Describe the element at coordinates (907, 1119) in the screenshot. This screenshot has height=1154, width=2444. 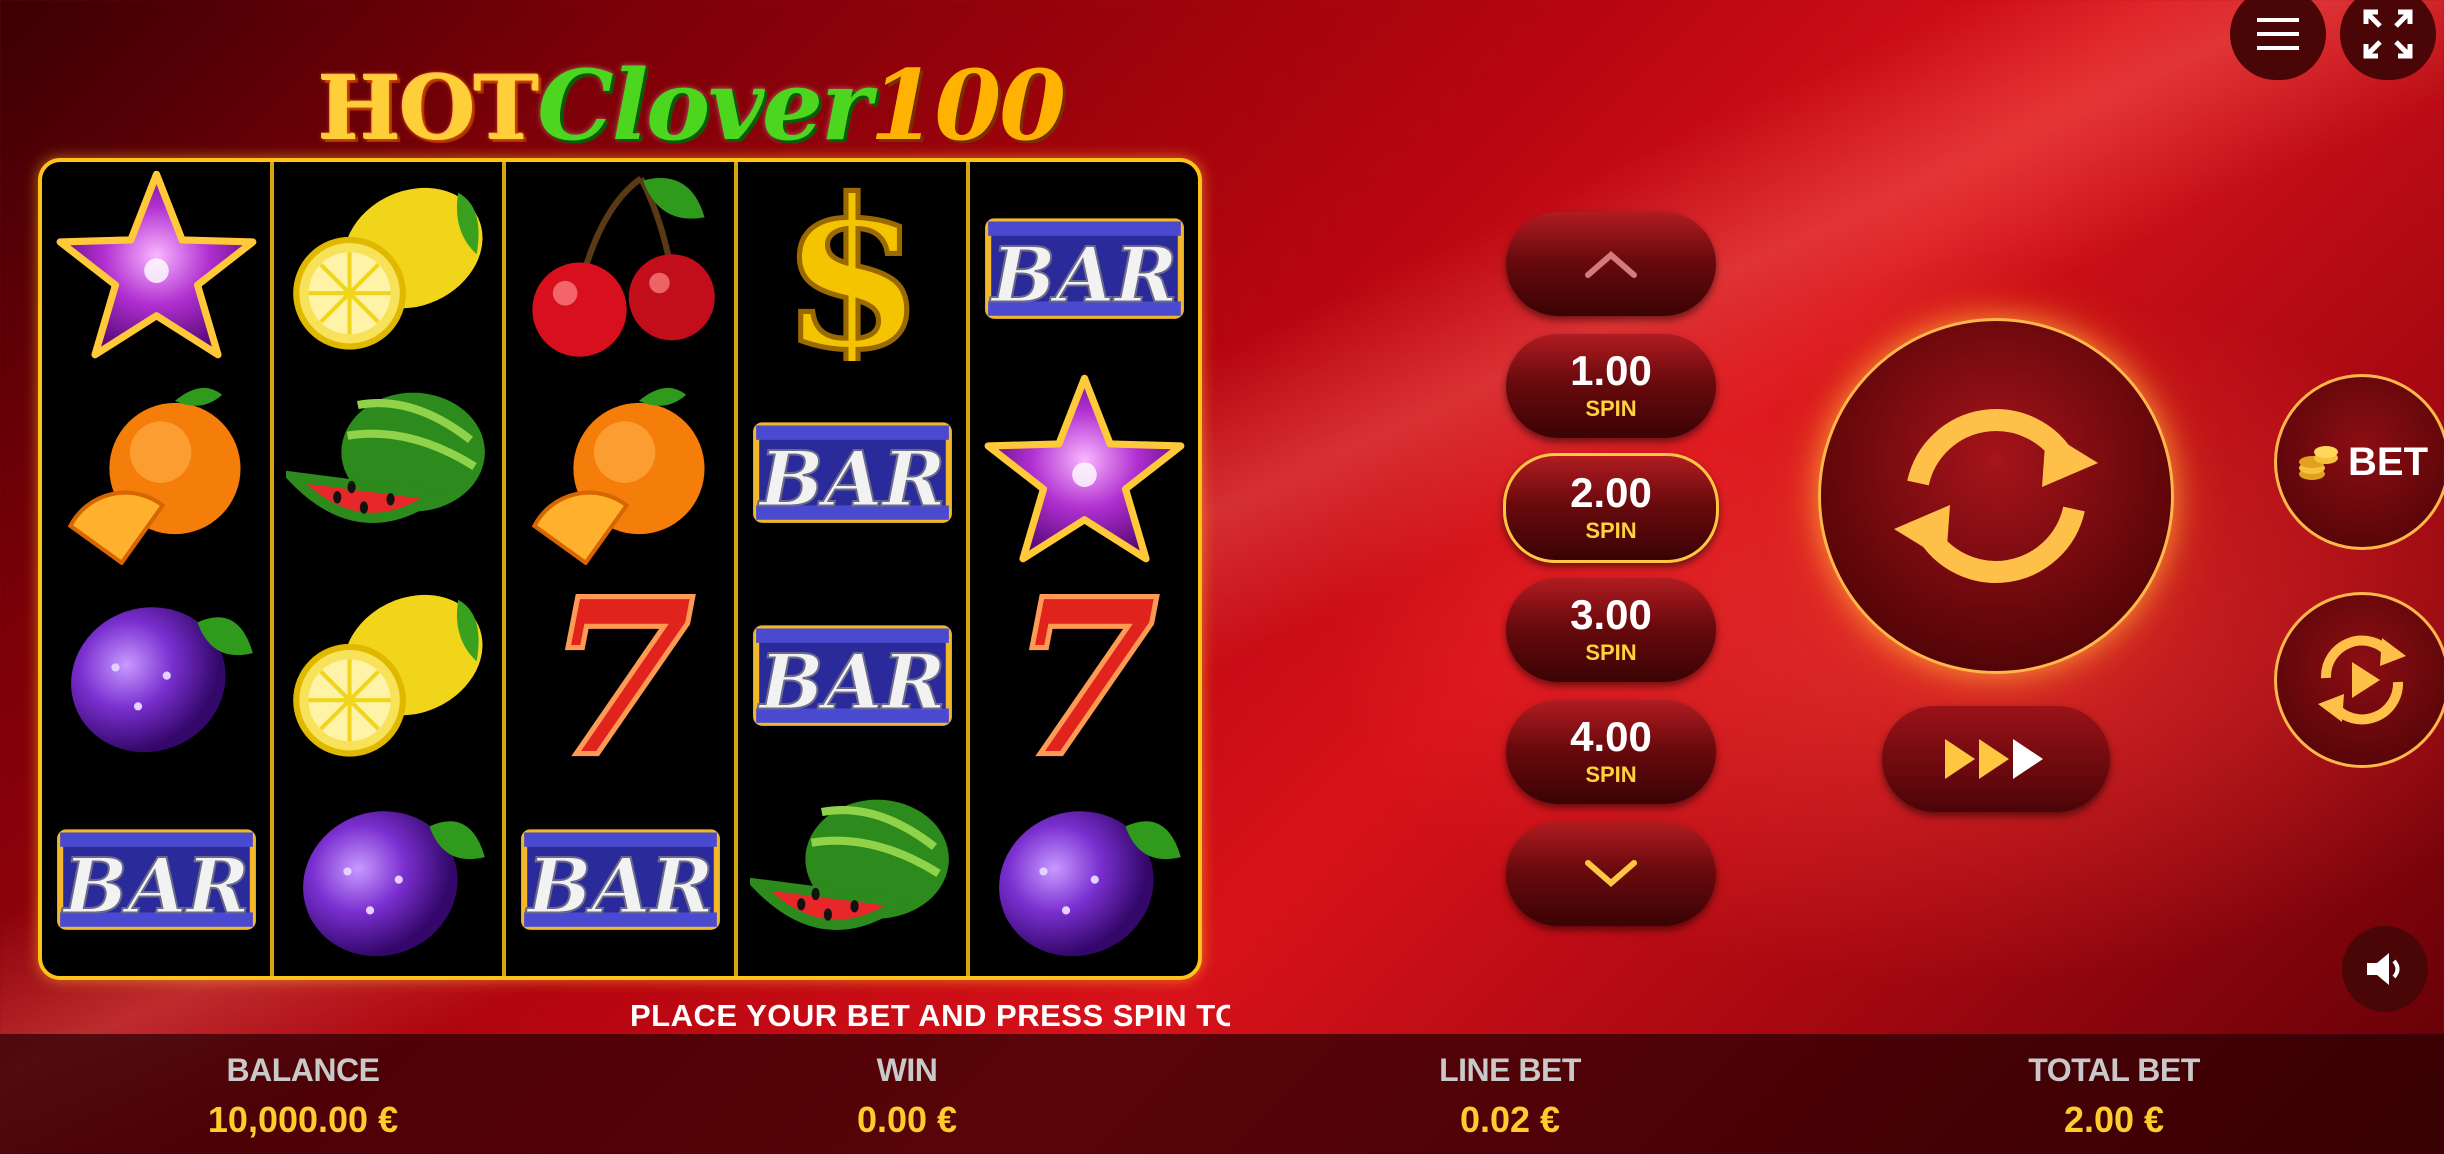
I see `win-value: 0.00 €` at that location.